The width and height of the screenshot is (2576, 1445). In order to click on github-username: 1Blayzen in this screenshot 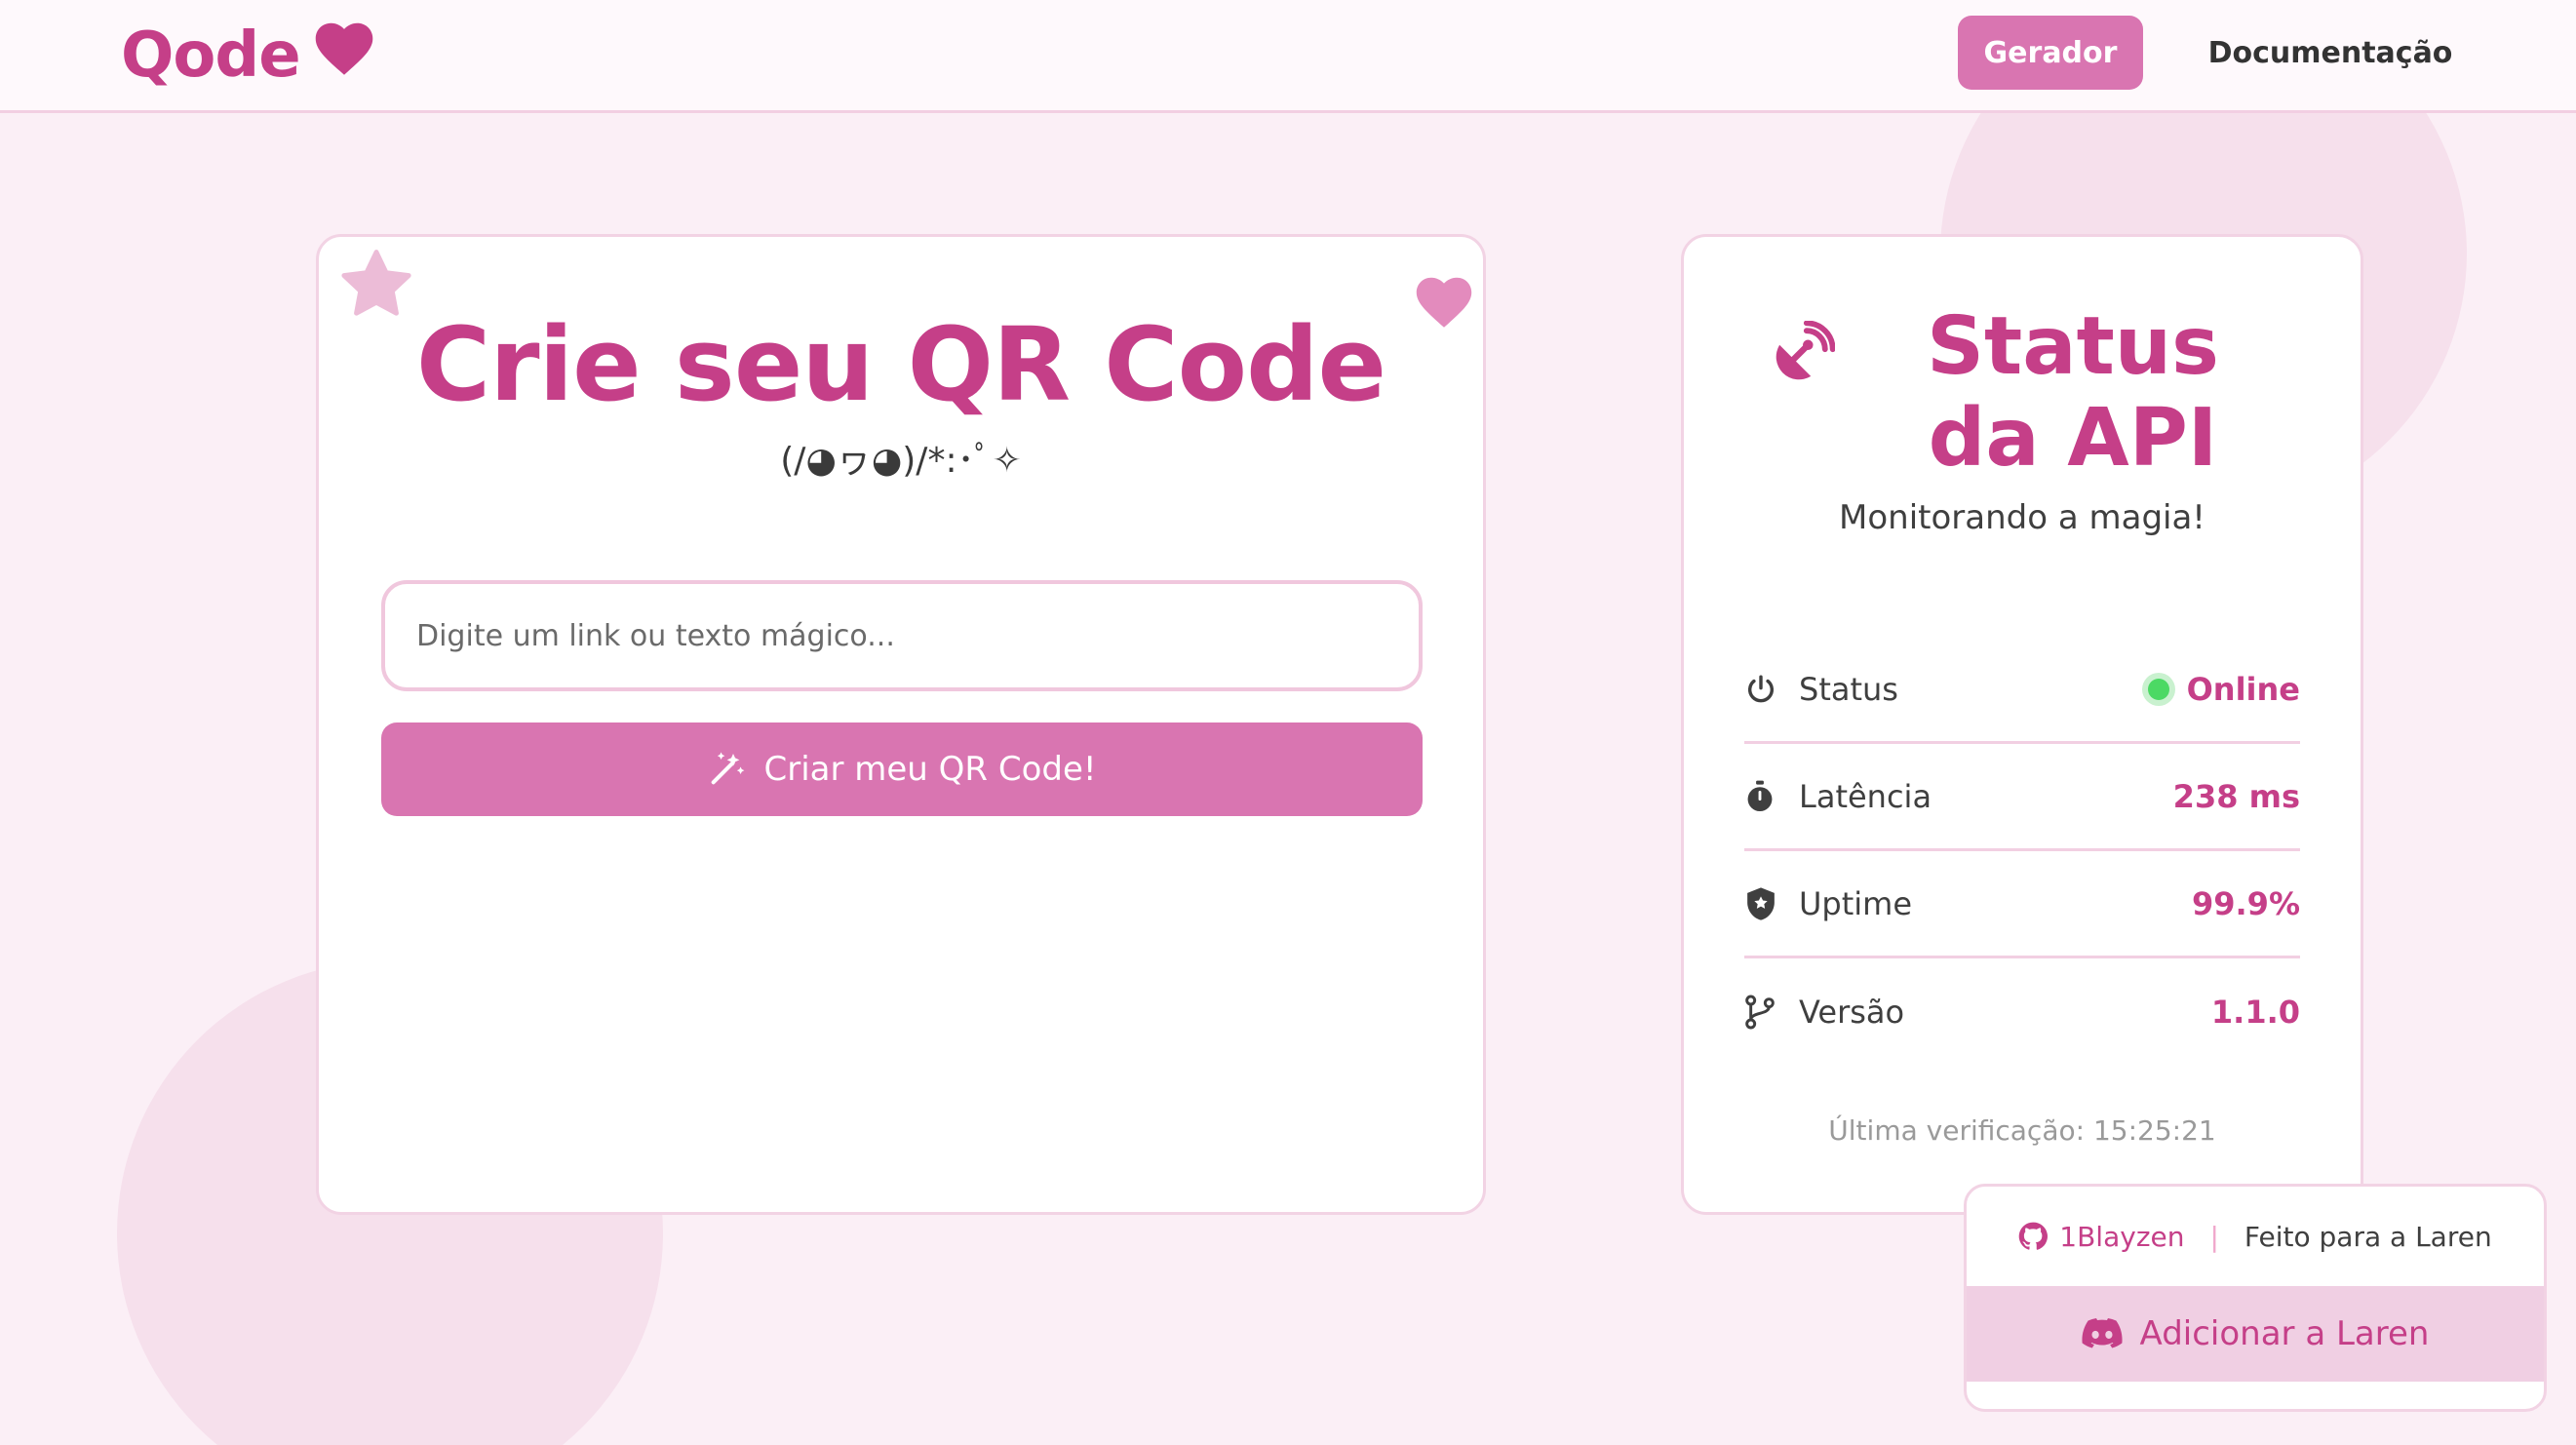, I will do `click(2122, 1236)`.